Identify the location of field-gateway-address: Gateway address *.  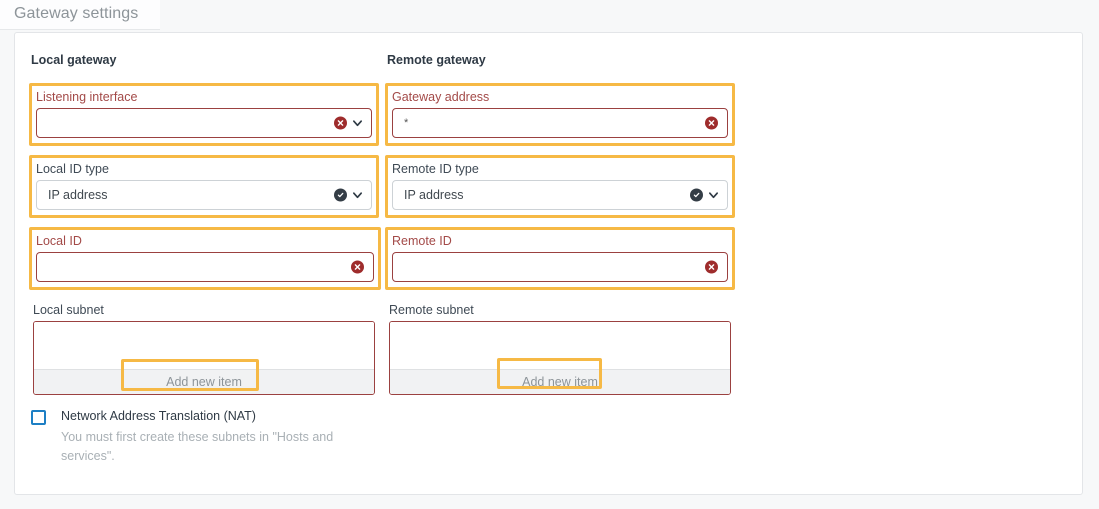
(560, 113).